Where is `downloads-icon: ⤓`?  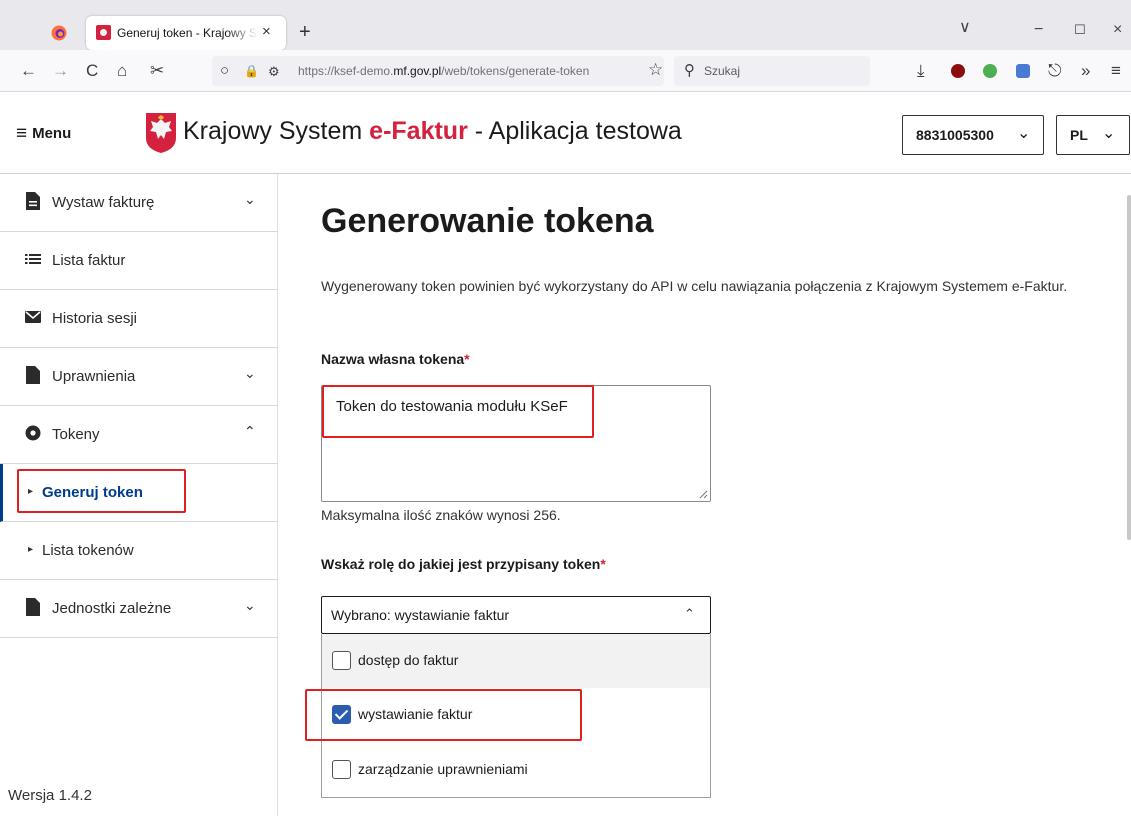
downloads-icon: ⤓ is located at coordinates (921, 70).